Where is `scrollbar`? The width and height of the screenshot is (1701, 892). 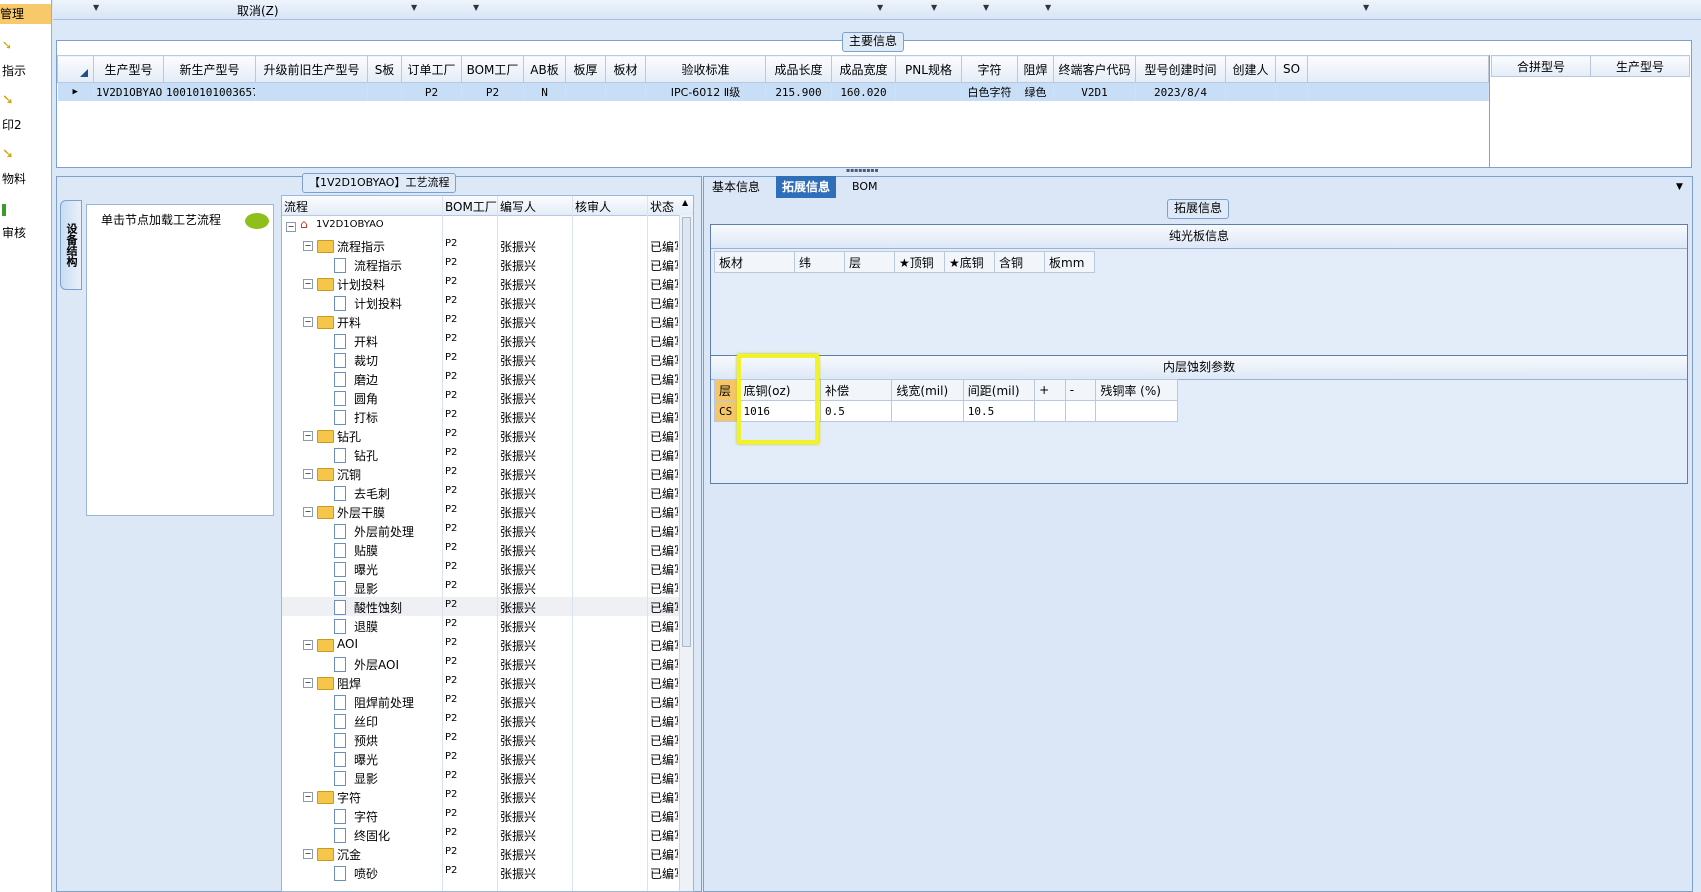
scrollbar is located at coordinates (686, 553).